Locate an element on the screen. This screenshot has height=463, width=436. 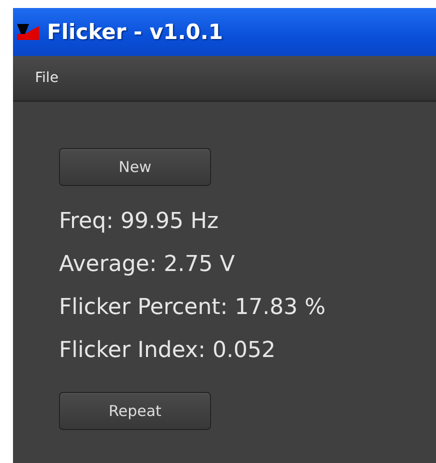
reading-text: Flicker Percent: 17.83 % is located at coordinates (192, 308).